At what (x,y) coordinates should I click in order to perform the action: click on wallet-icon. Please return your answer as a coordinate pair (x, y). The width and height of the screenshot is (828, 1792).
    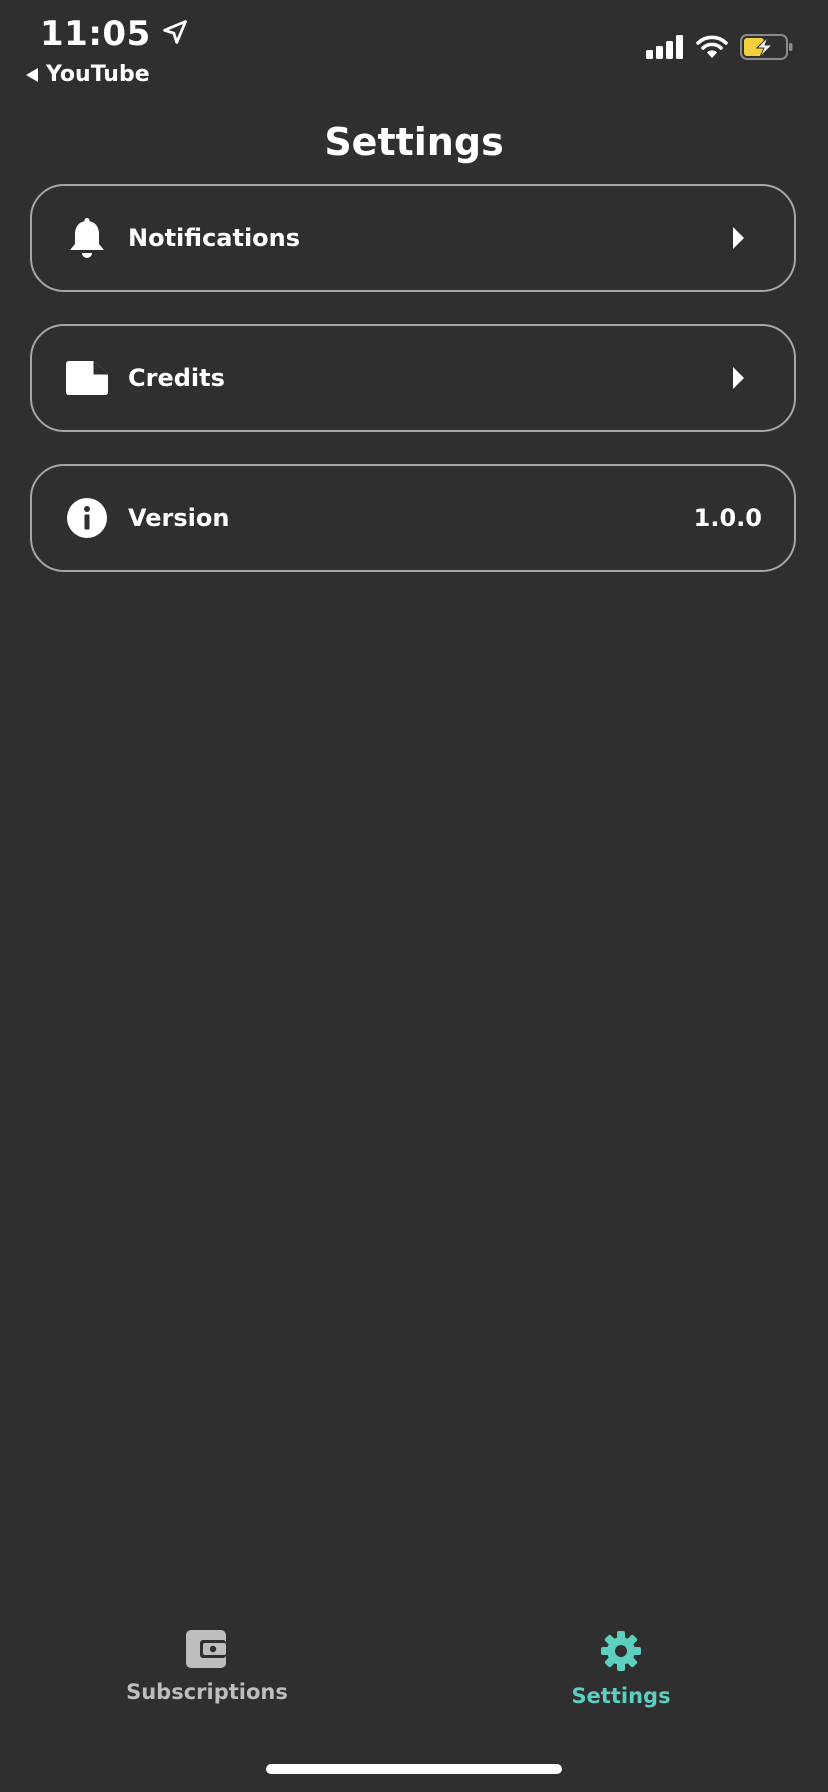
    Looking at the image, I should click on (207, 1651).